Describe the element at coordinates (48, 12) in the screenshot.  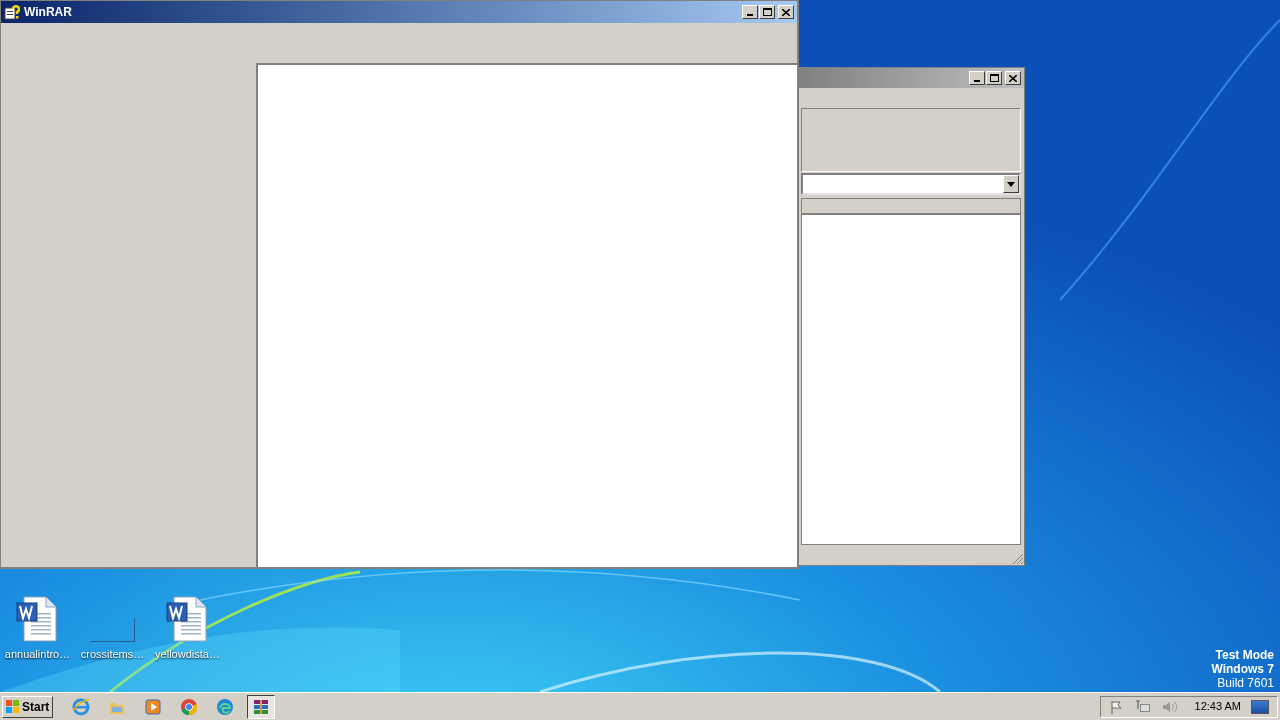
I see `window-title: WinRAR` at that location.